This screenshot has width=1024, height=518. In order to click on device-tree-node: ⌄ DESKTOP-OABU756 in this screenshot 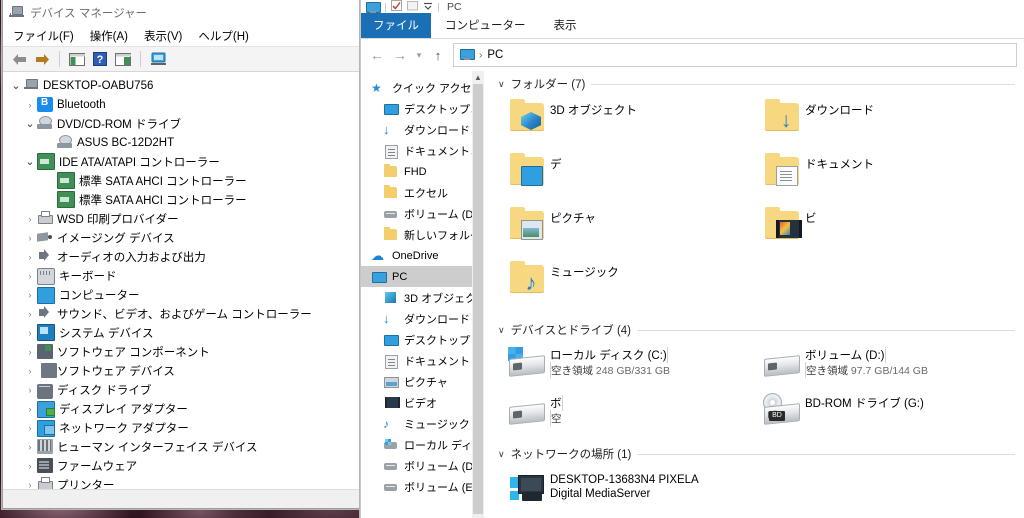, I will do `click(183, 85)`.